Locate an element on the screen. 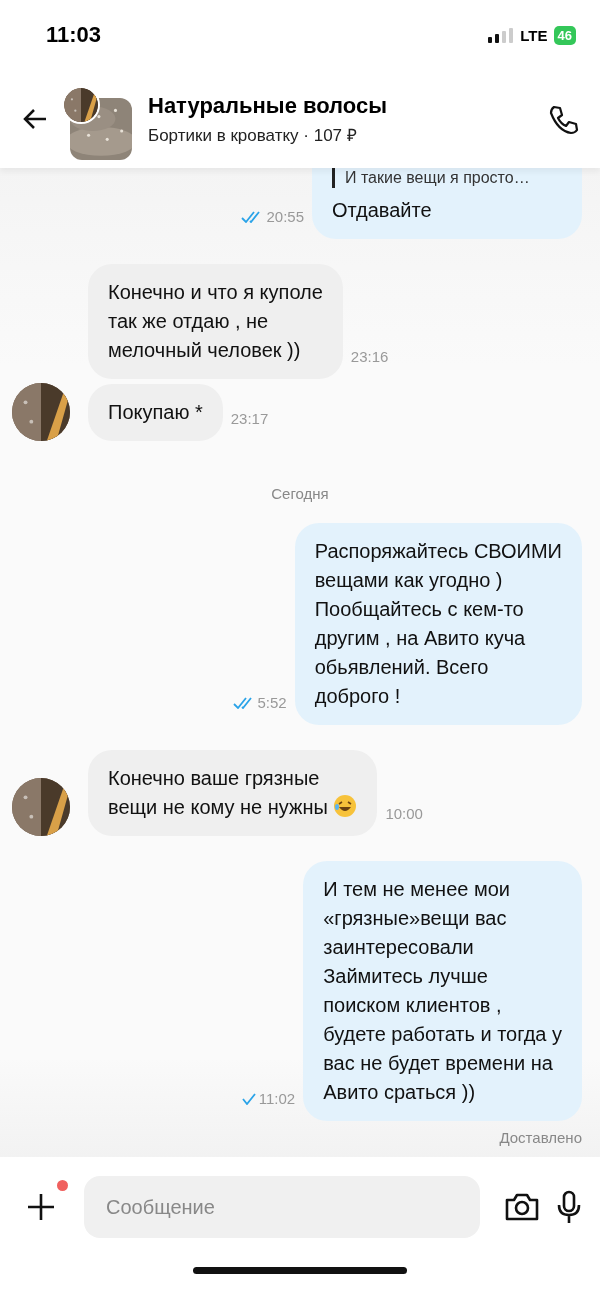 This screenshot has width=600, height=1297. message-time: 5:52 is located at coordinates (272, 702).